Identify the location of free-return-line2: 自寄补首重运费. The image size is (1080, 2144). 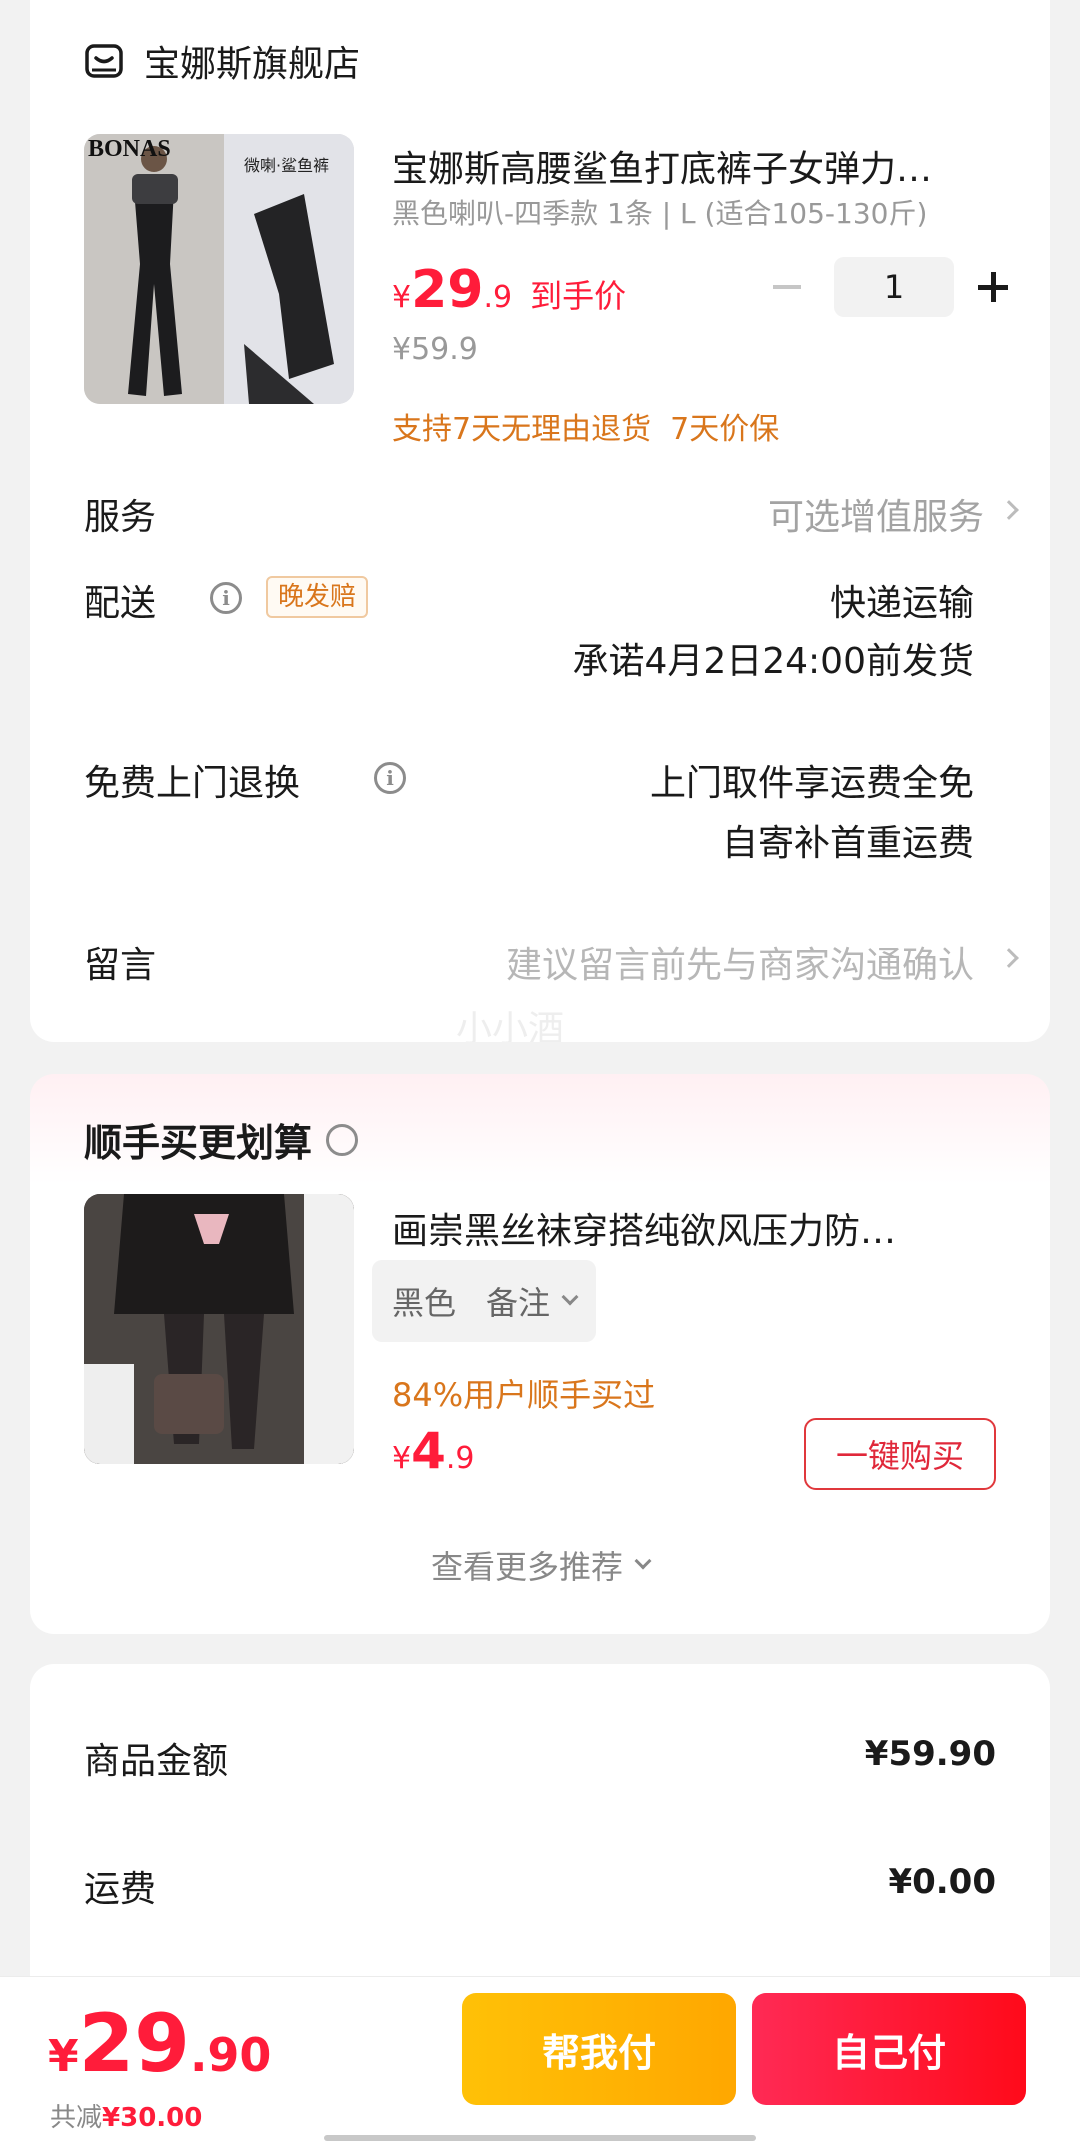
(847, 843).